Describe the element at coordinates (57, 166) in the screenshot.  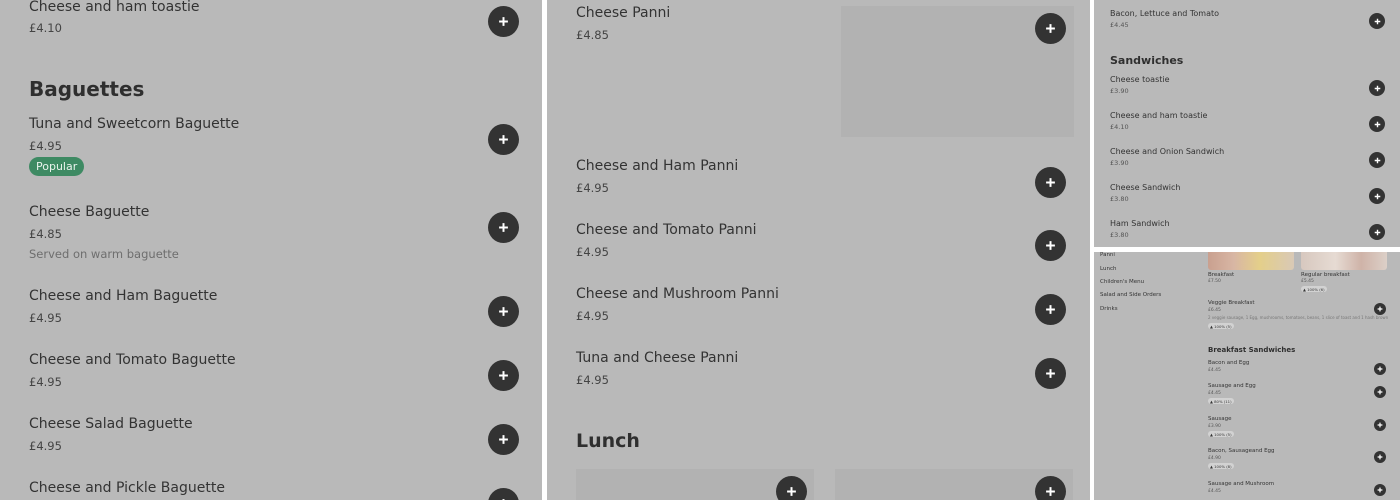
I see `popular-badge: Popular` at that location.